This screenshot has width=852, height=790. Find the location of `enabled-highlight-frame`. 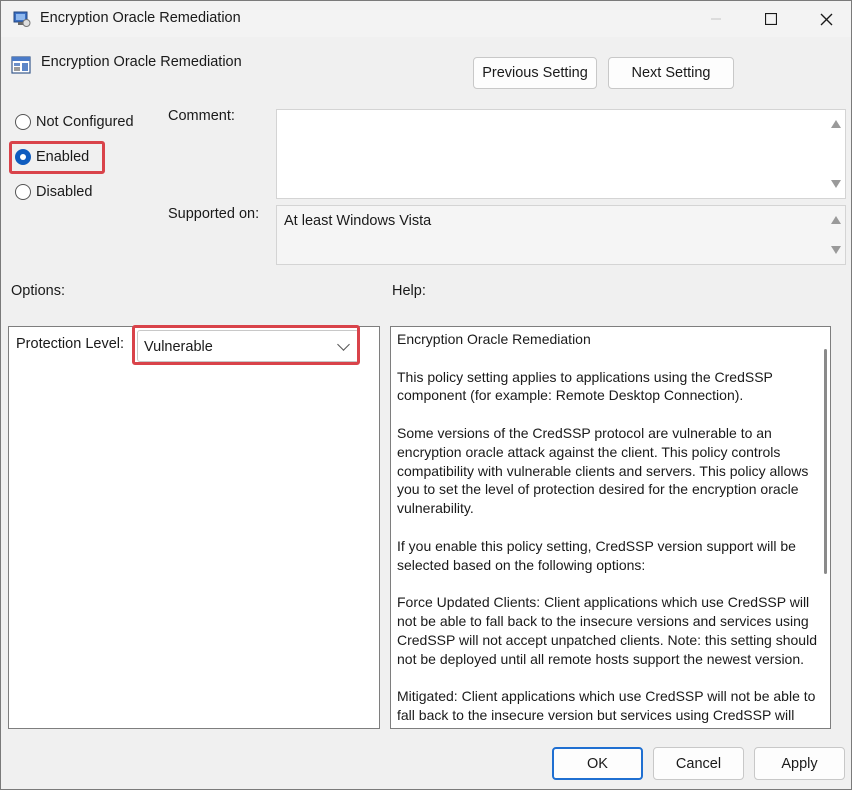

enabled-highlight-frame is located at coordinates (57, 157).